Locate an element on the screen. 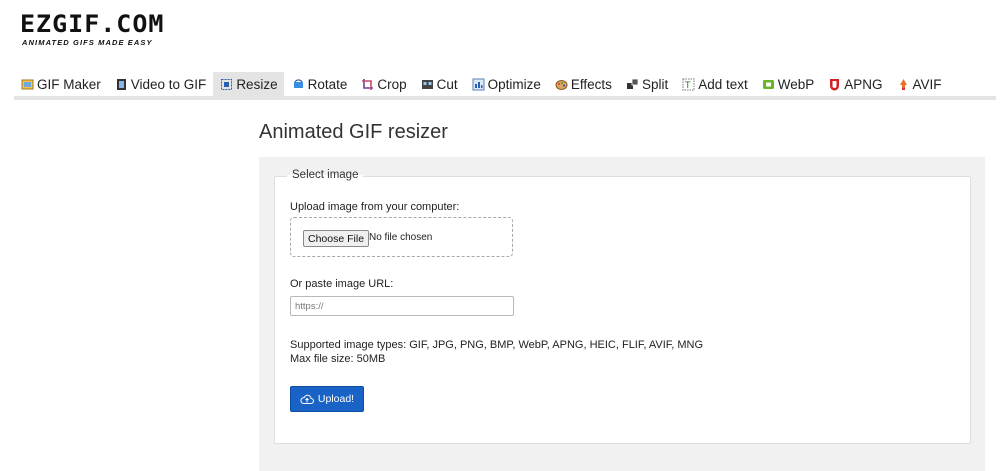 The image size is (1000, 471). no-file-text: No file chosen is located at coordinates (401, 237).